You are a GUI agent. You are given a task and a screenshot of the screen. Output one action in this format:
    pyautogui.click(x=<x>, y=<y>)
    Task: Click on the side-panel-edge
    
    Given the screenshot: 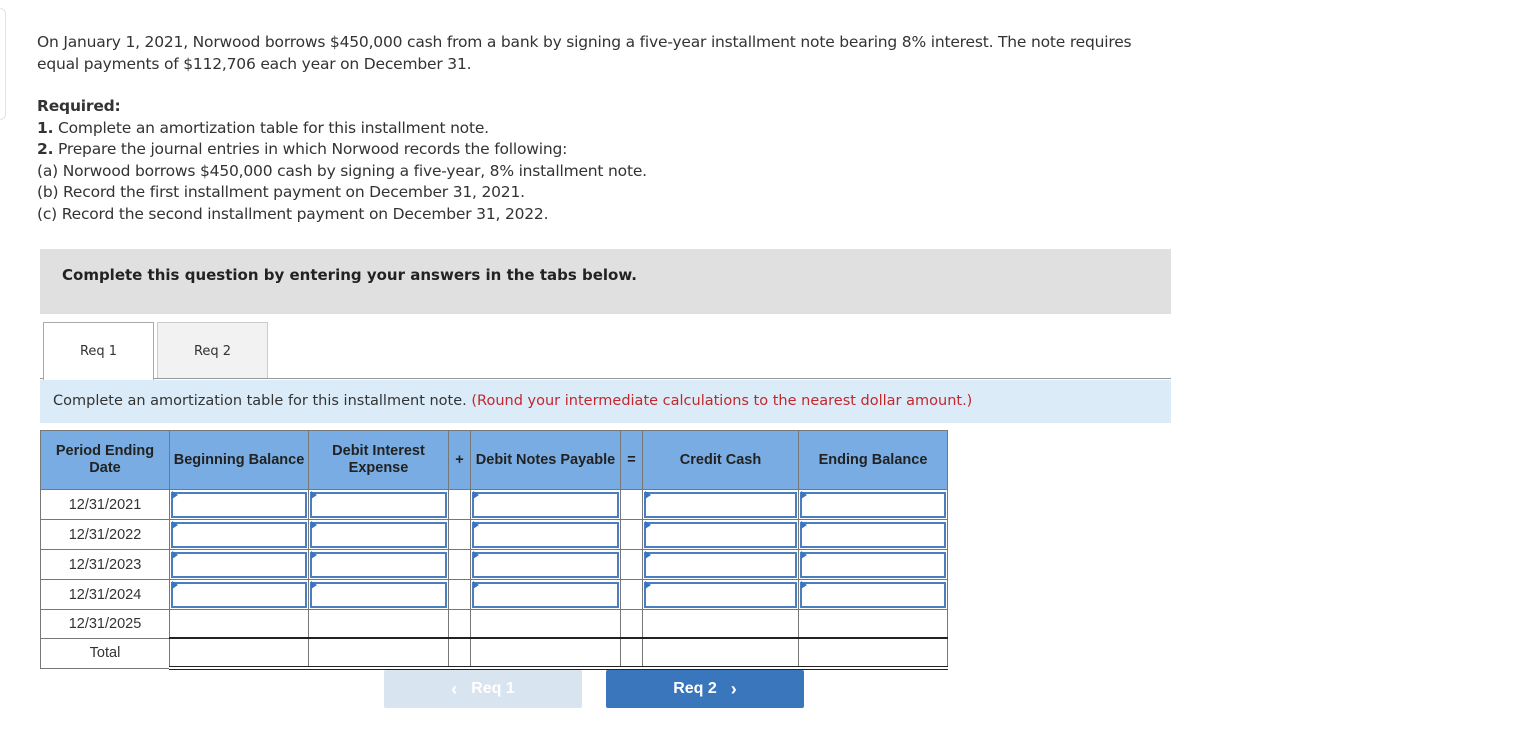 What is the action you would take?
    pyautogui.click(x=3, y=64)
    